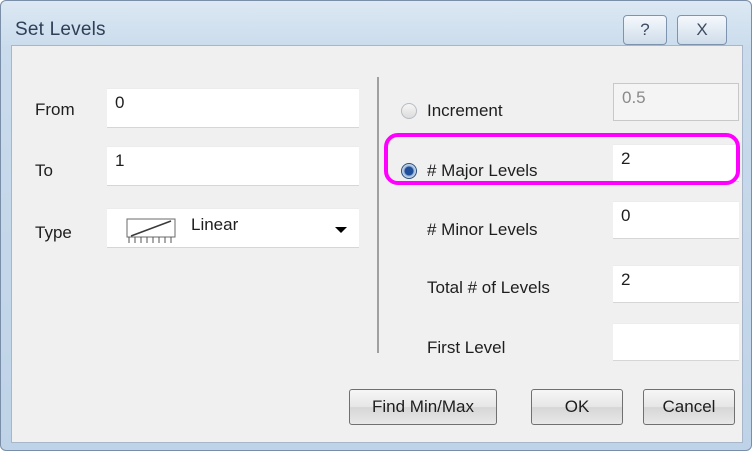 This screenshot has height=451, width=752. What do you see at coordinates (120, 160) in the screenshot?
I see `to-value: 1` at bounding box center [120, 160].